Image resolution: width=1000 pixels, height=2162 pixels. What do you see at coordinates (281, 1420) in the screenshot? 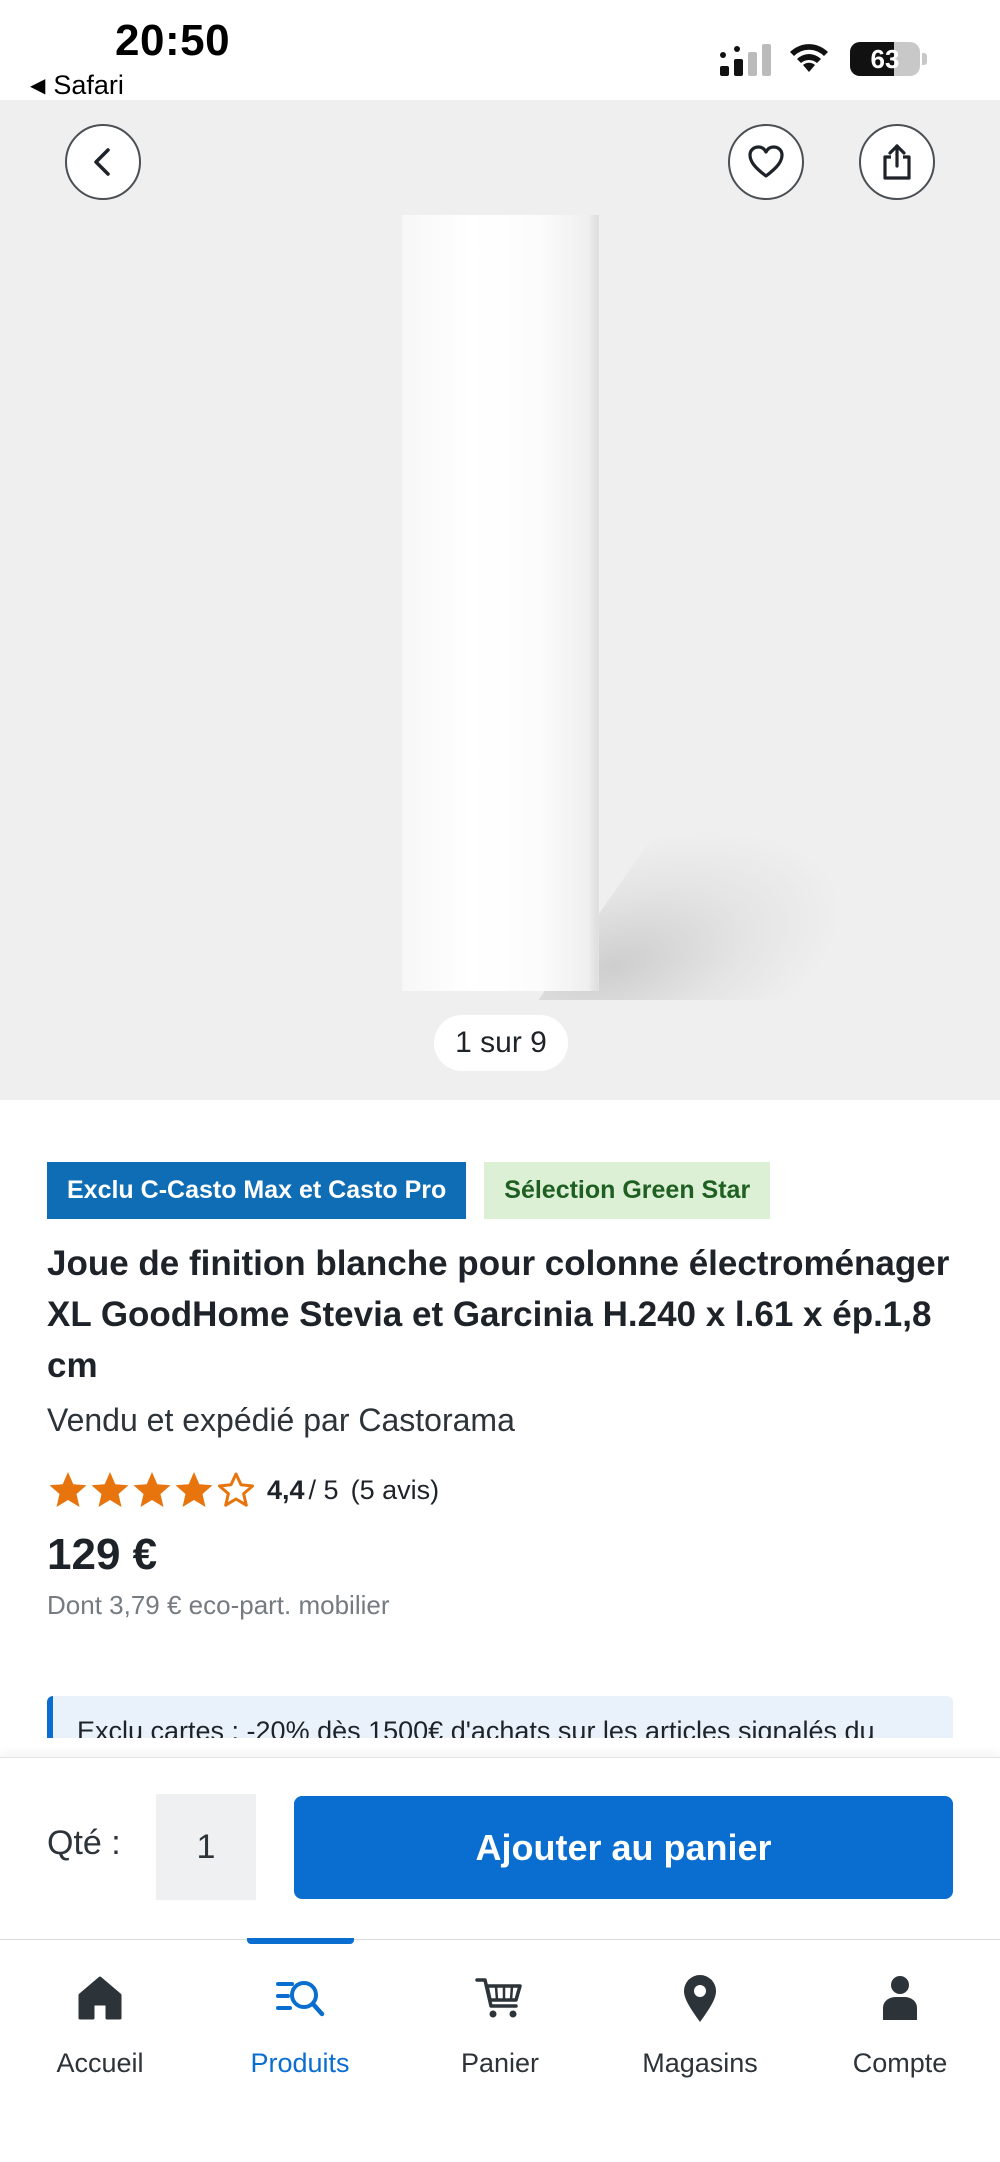
I see `seller-info: Vendu et expédié par Castorama` at bounding box center [281, 1420].